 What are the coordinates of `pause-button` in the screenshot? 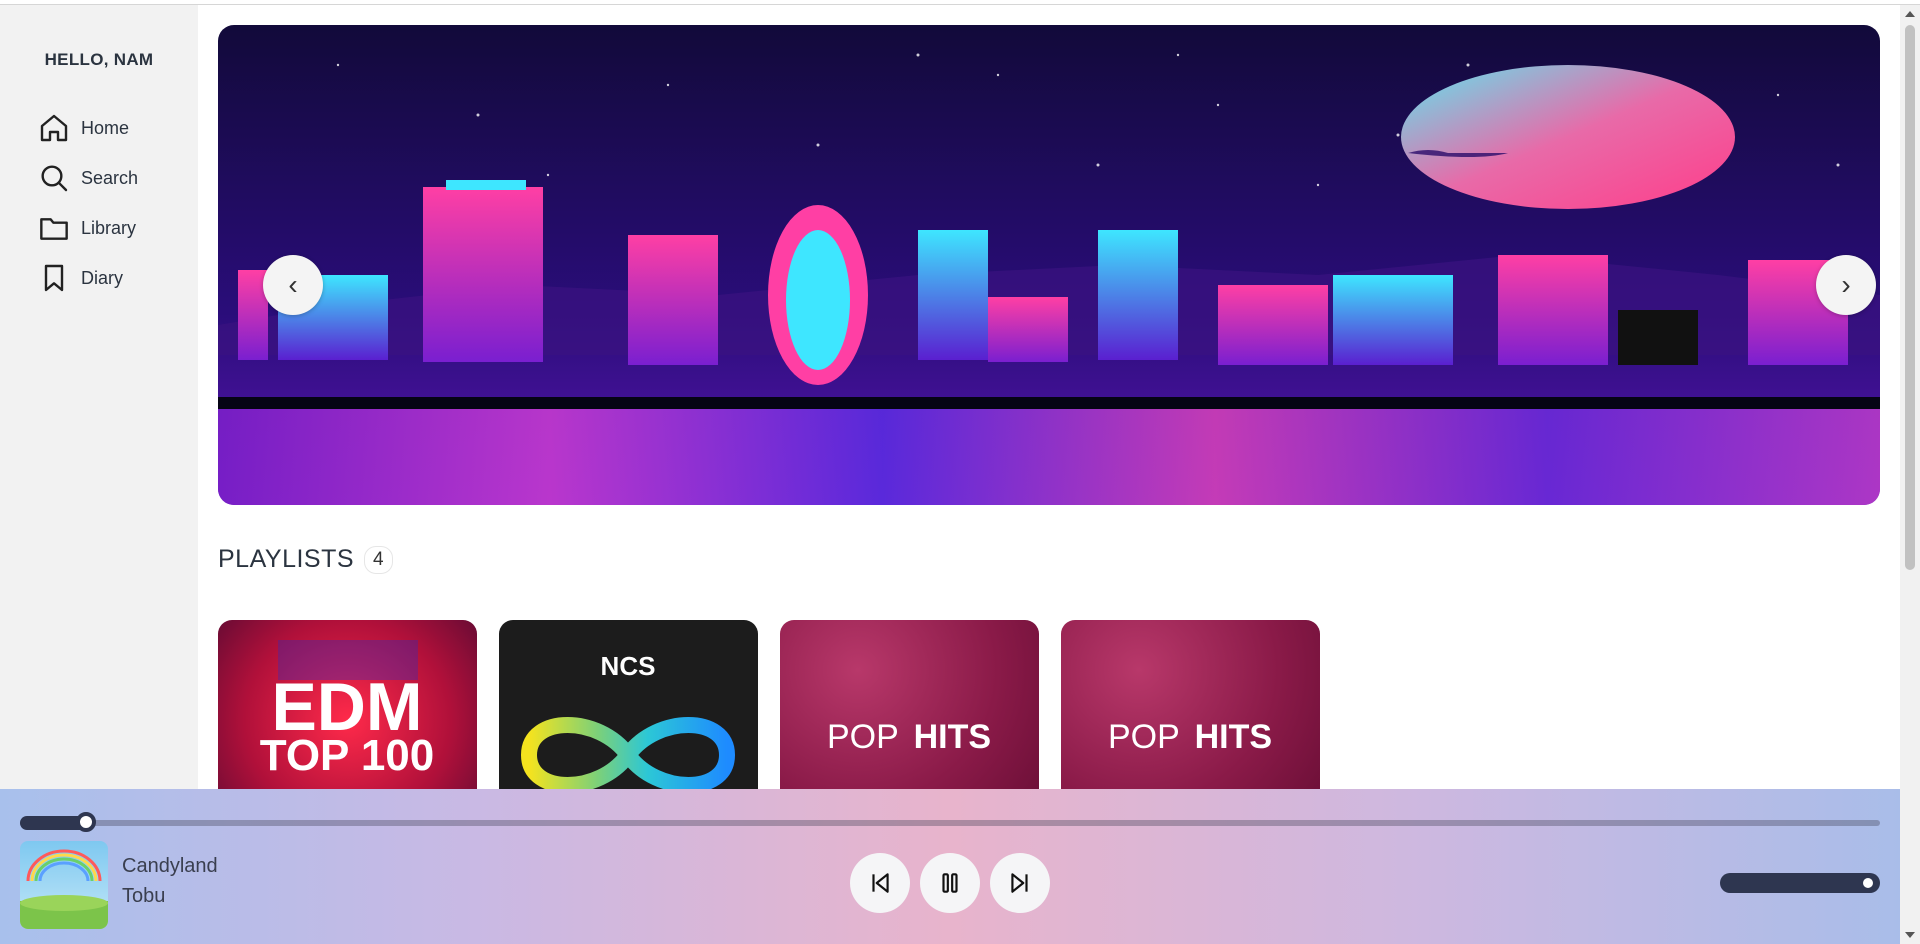 It's located at (950, 883).